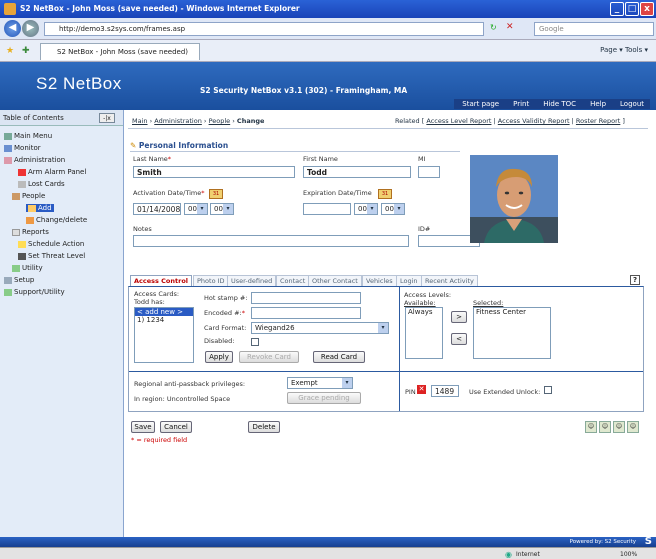 The width and height of the screenshot is (656, 559). Describe the element at coordinates (140, 121) in the screenshot. I see `breadcrumb-main: Main` at that location.